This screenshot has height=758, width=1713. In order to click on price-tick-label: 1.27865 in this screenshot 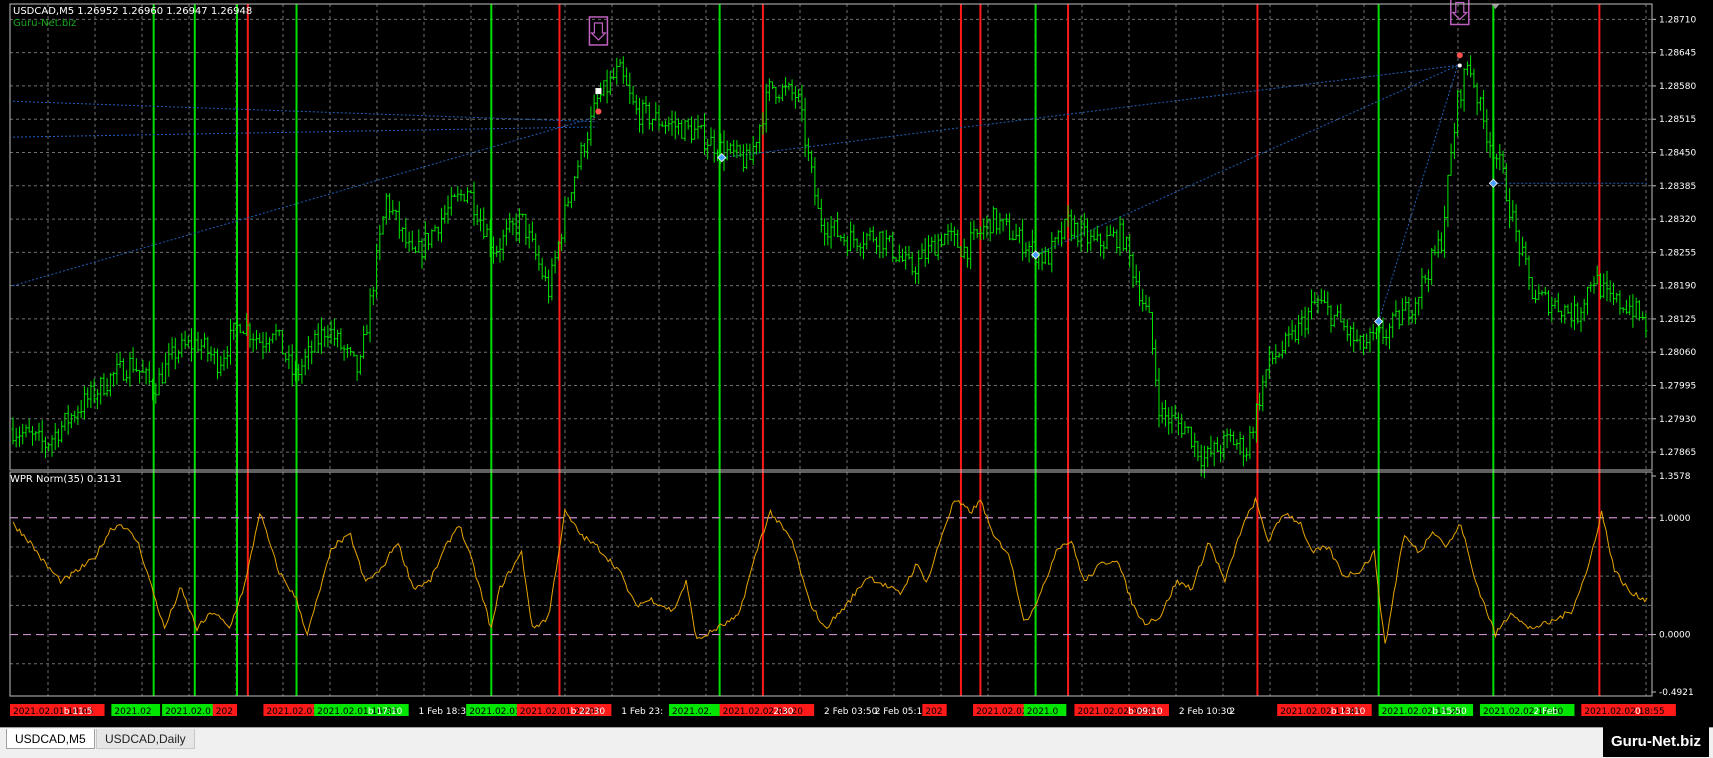, I will do `click(1677, 453)`.